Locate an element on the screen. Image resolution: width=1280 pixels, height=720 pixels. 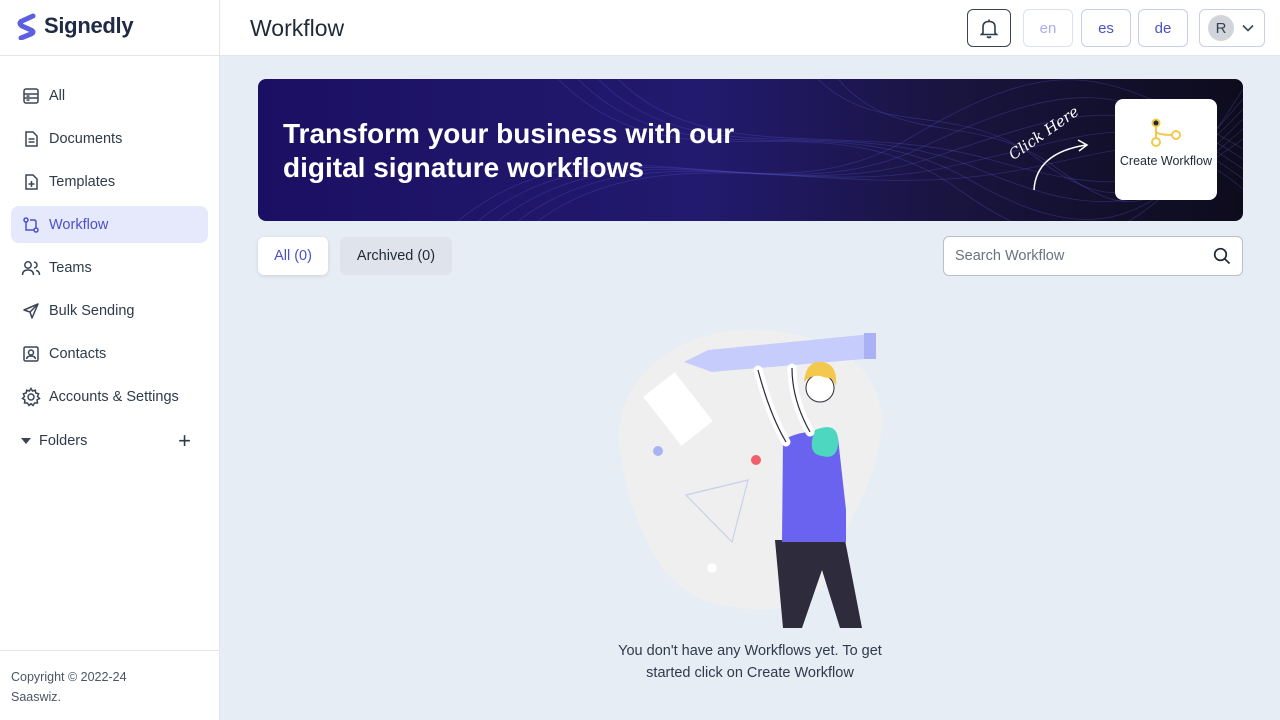
sidebar-item-label: Accounts & Settings is located at coordinates (114, 396).